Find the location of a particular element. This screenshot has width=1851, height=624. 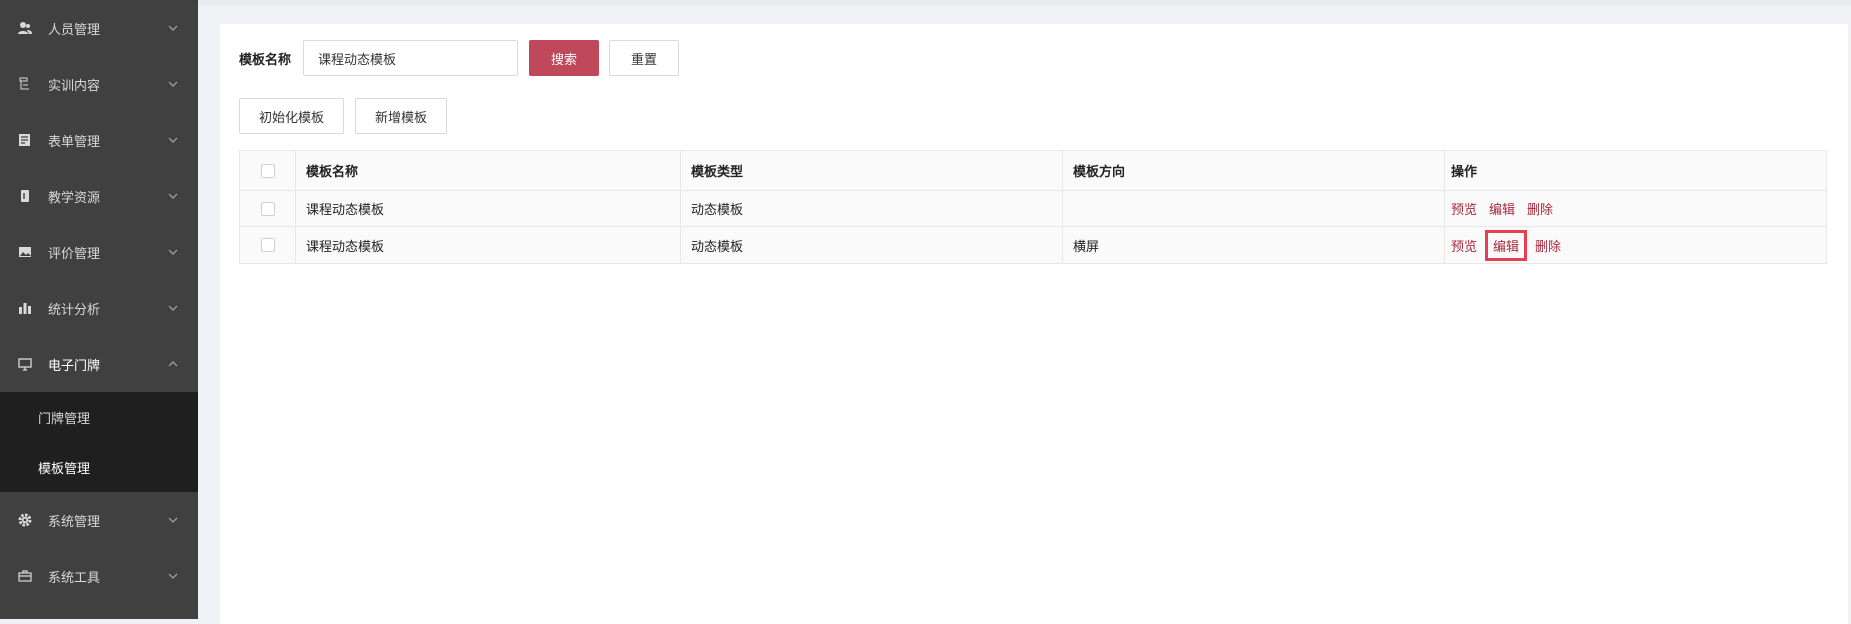

bar-chart-icon is located at coordinates (25, 308).